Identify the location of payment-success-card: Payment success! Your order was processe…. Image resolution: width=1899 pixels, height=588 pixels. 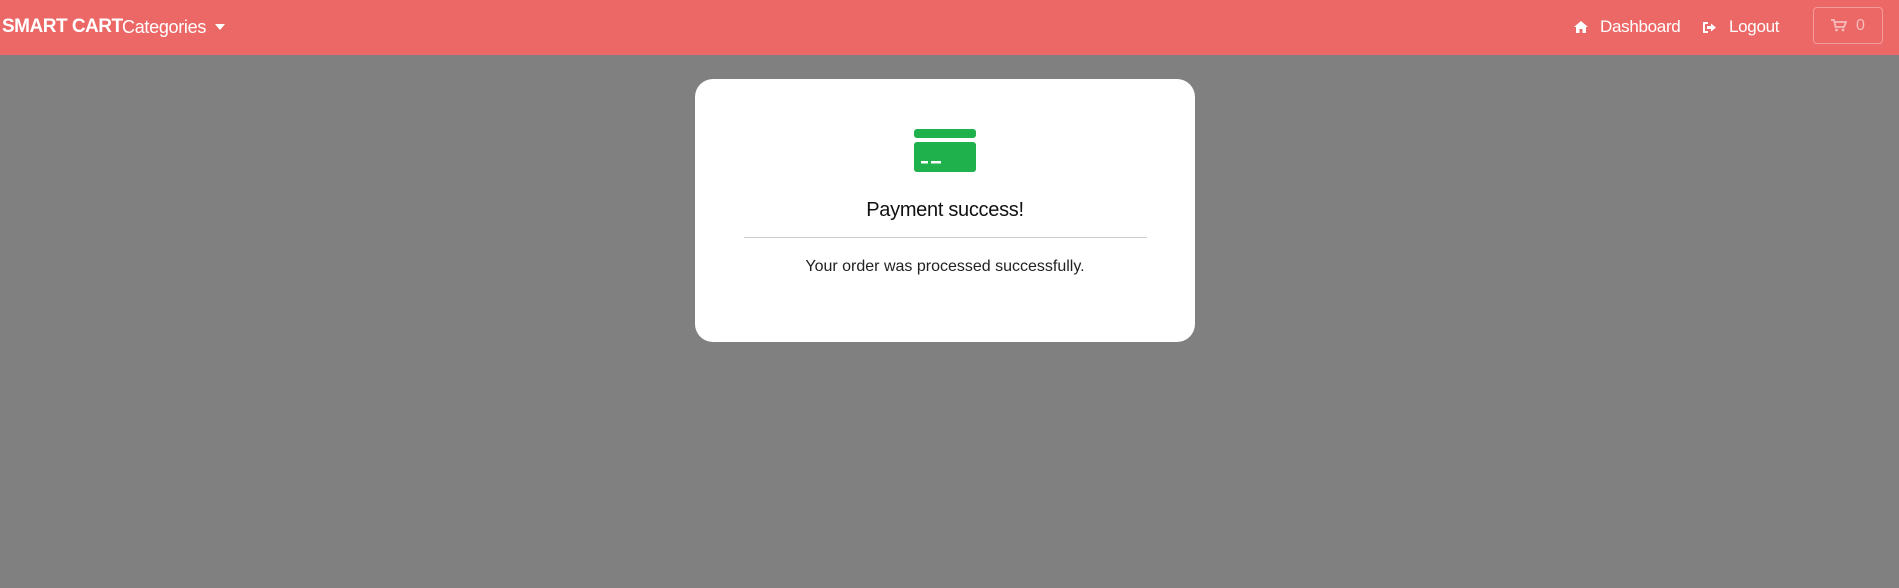
(945, 210).